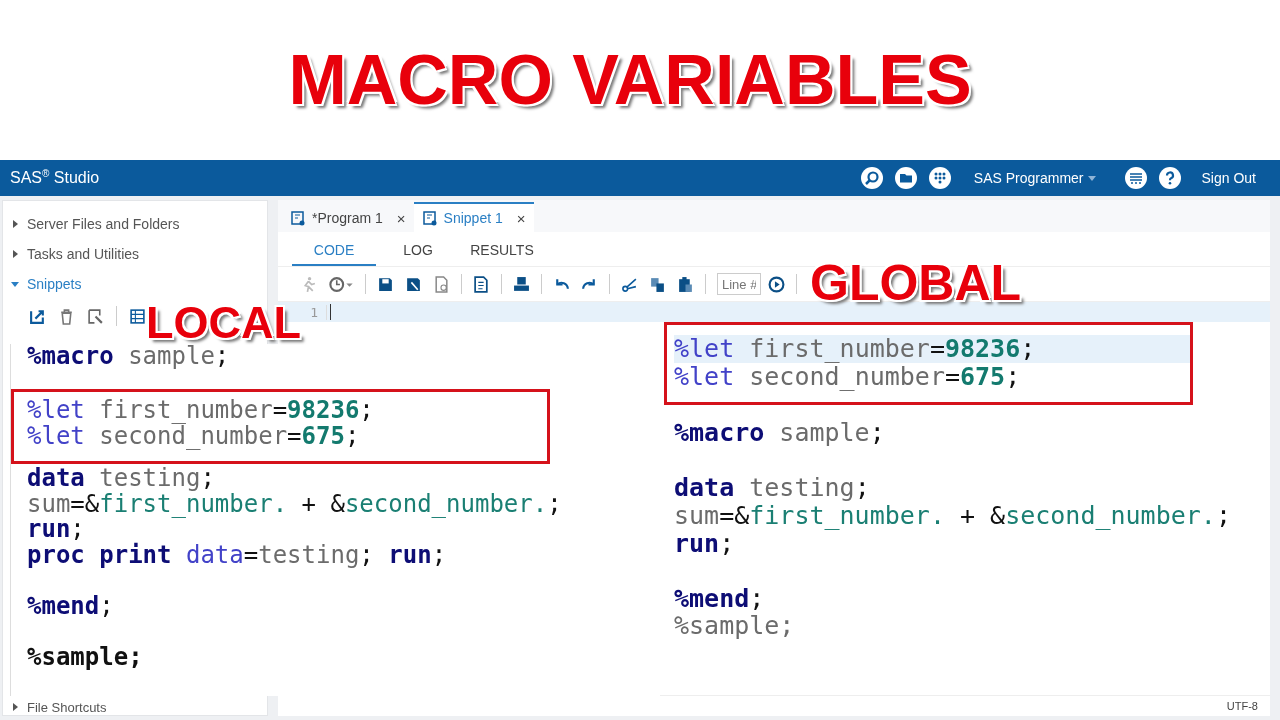 The height and width of the screenshot is (720, 1280). What do you see at coordinates (103, 224) in the screenshot?
I see `section-label: Server Files and Folders` at bounding box center [103, 224].